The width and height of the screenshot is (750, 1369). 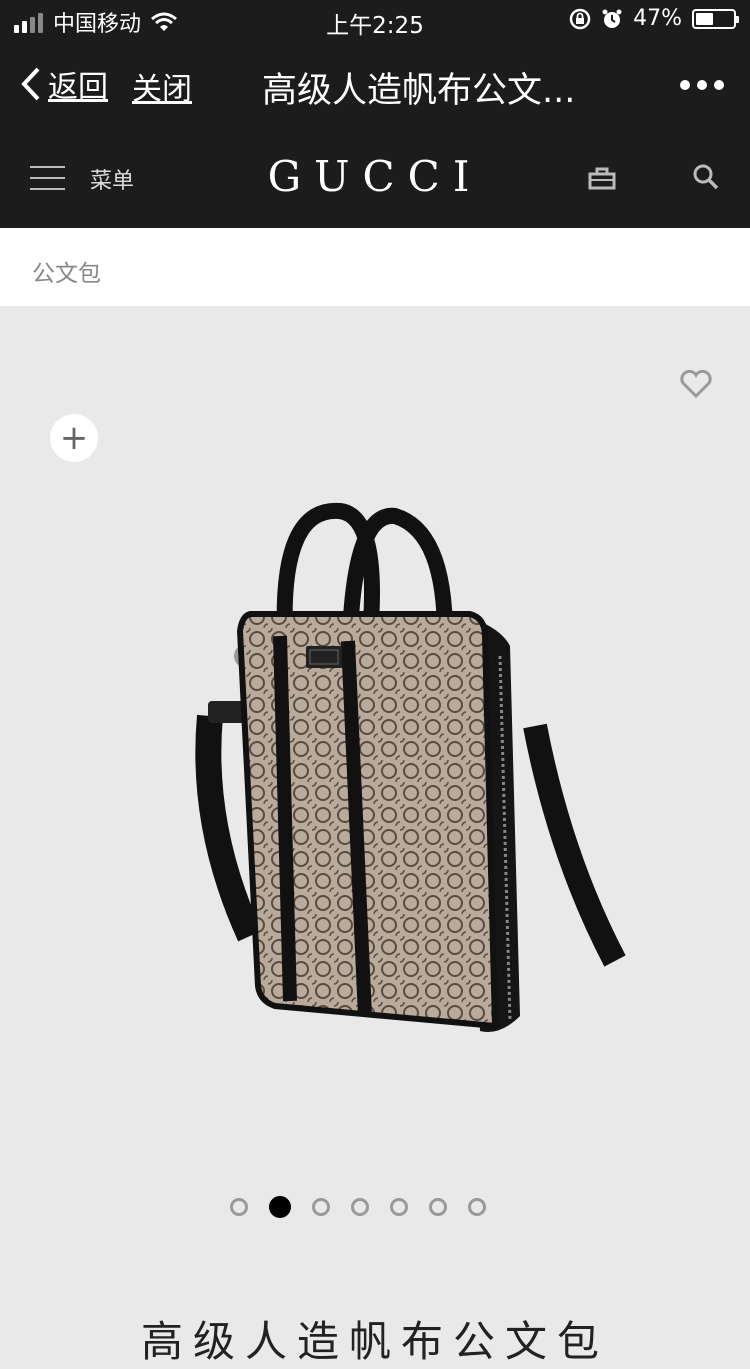 I want to click on zoom-plus-button: +, so click(x=74, y=438).